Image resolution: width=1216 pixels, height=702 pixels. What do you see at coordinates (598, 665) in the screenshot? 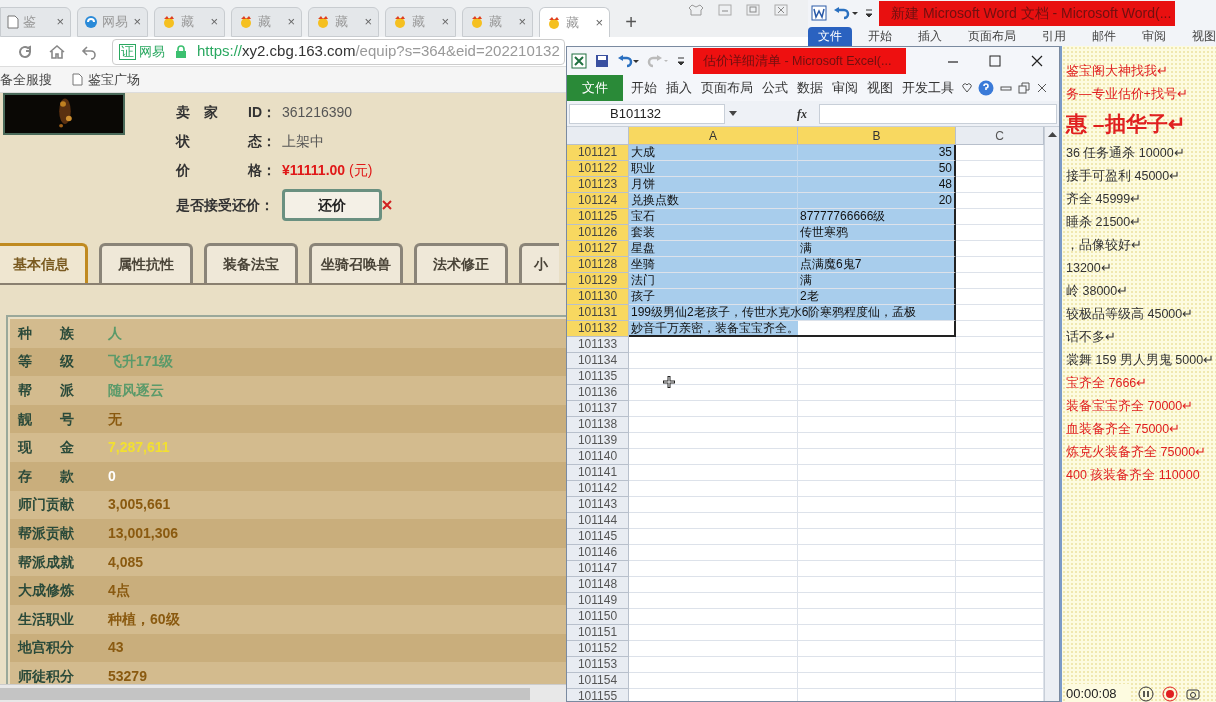
I see `row-header: 101153` at bounding box center [598, 665].